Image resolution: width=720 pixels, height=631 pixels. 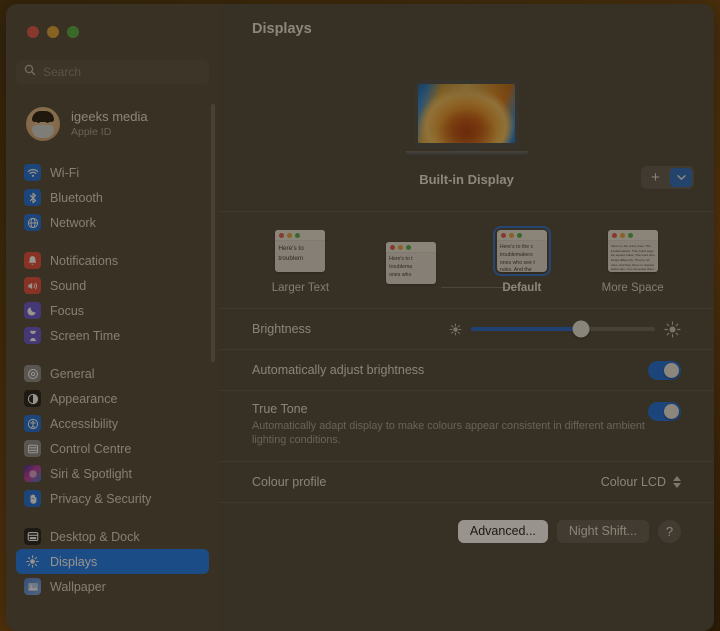 What do you see at coordinates (112, 373) in the screenshot?
I see `sidebar-item-general: General` at bounding box center [112, 373].